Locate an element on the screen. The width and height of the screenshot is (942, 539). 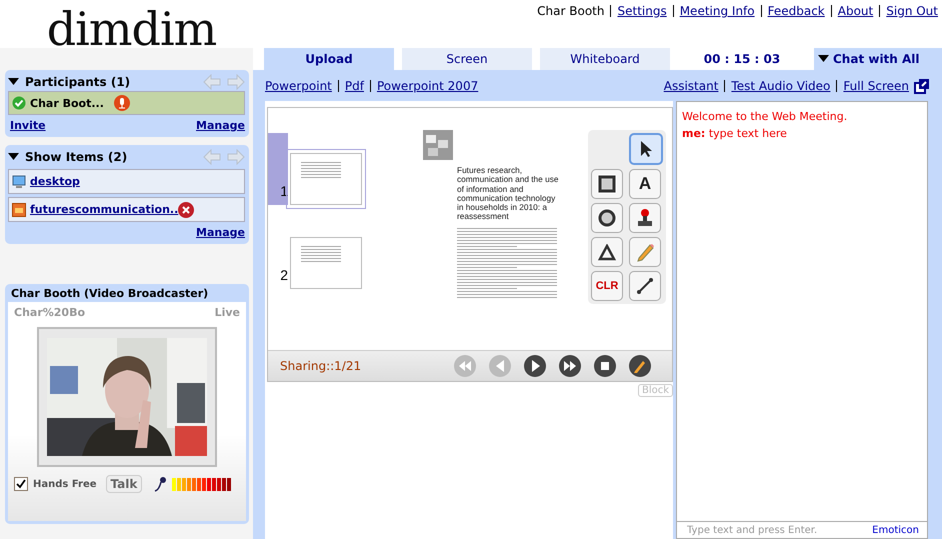
stamp-icon is located at coordinates (645, 218).